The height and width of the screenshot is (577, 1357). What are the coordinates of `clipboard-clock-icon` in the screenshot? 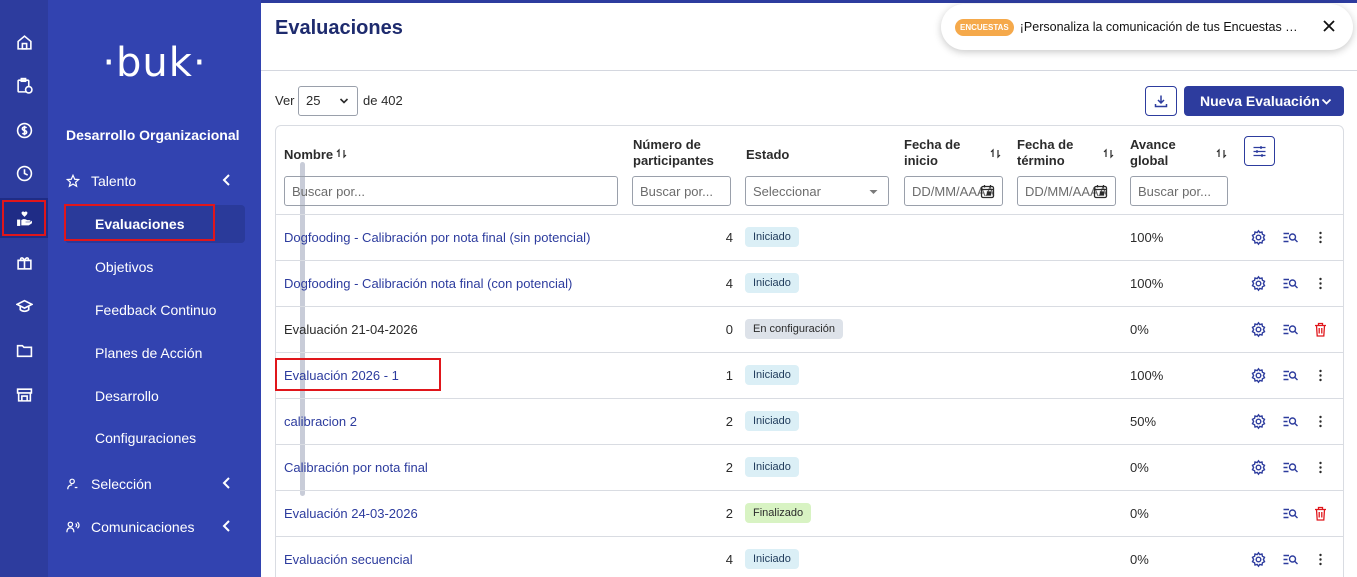 It's located at (24, 85).